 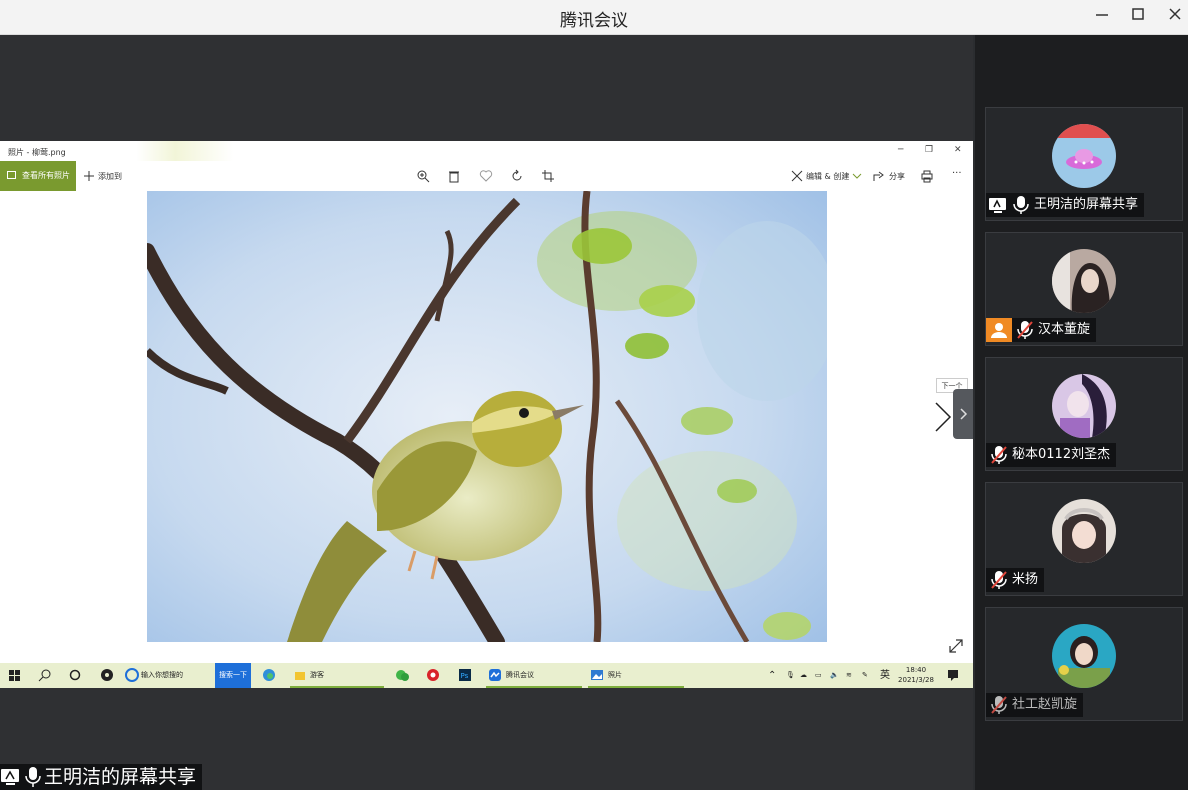 I want to click on chevron-right-icon, so click(x=964, y=414).